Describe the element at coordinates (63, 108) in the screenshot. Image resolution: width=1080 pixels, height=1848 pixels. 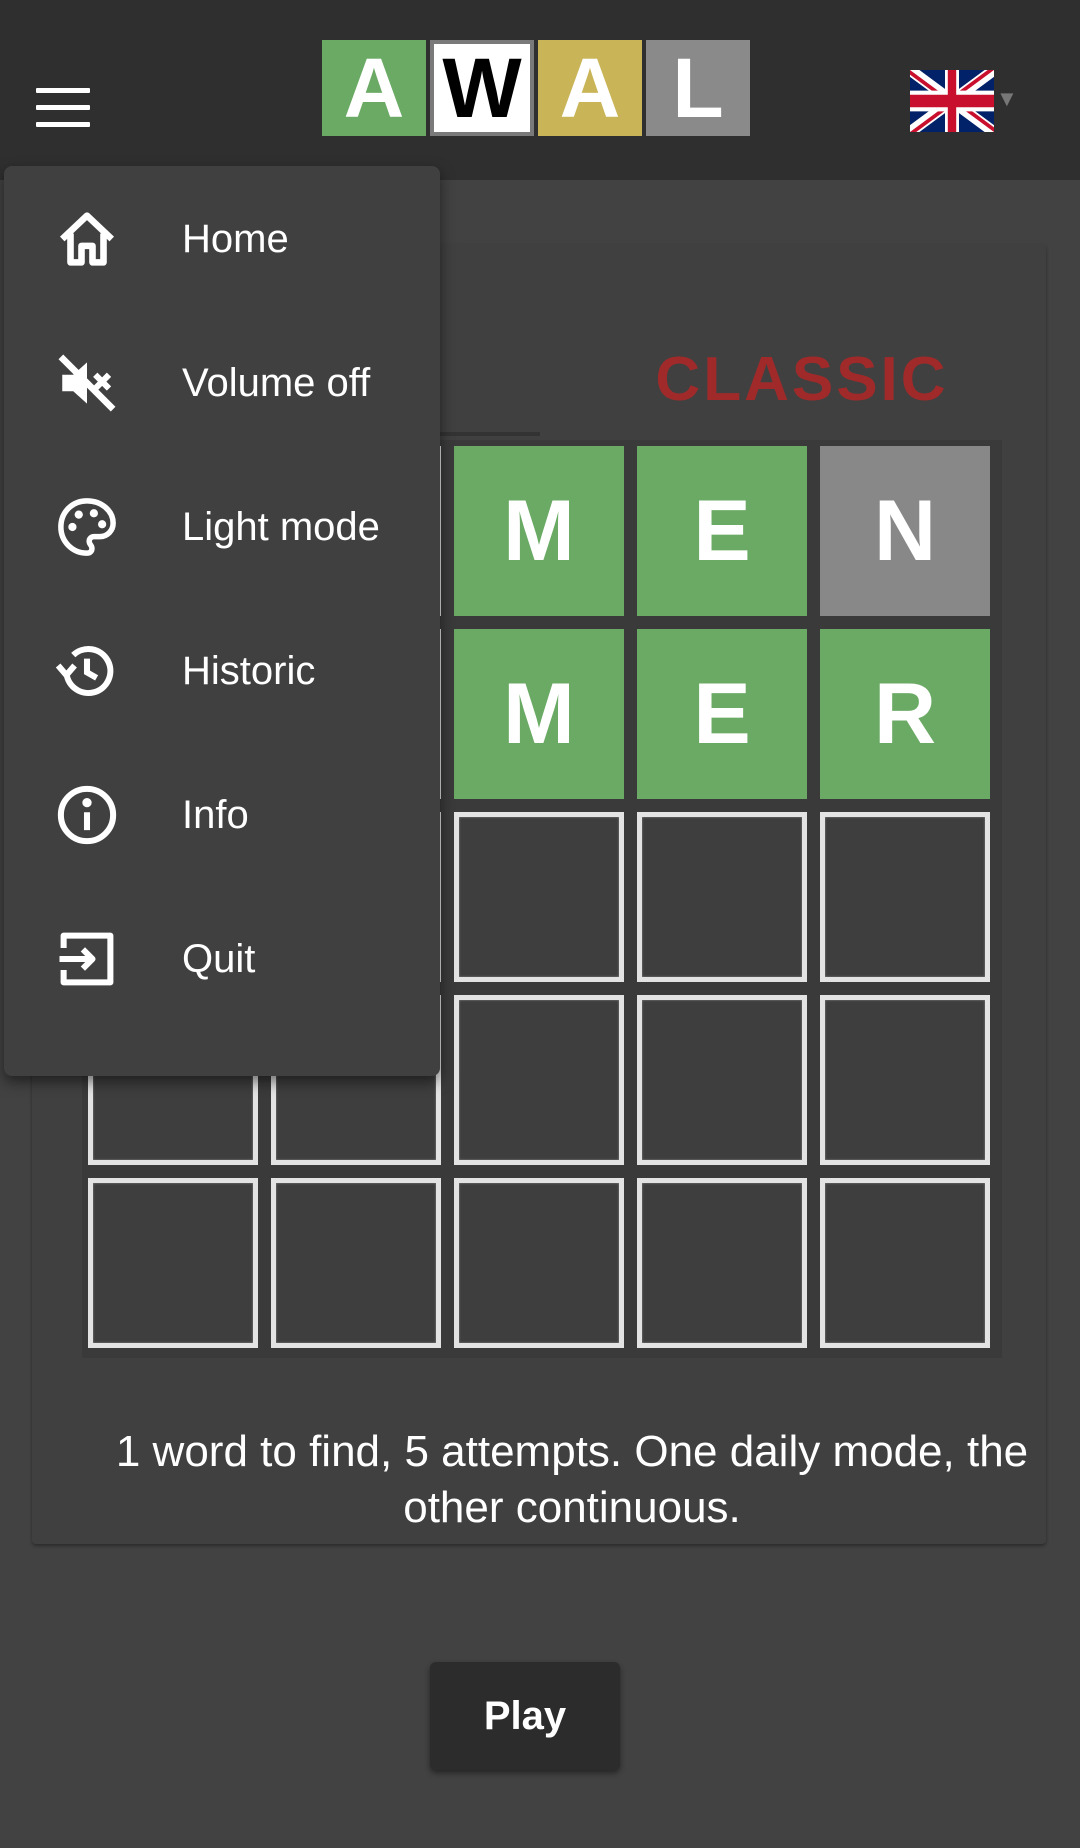
I see `hamburger-icon` at that location.